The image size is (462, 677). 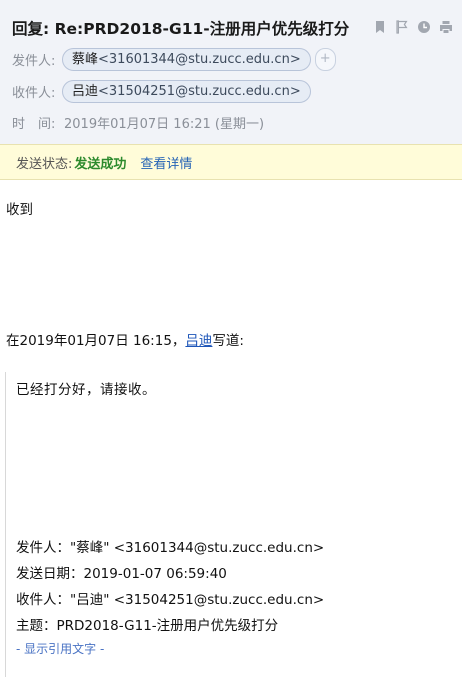 I want to click on reply-text: 收到, so click(x=19, y=210).